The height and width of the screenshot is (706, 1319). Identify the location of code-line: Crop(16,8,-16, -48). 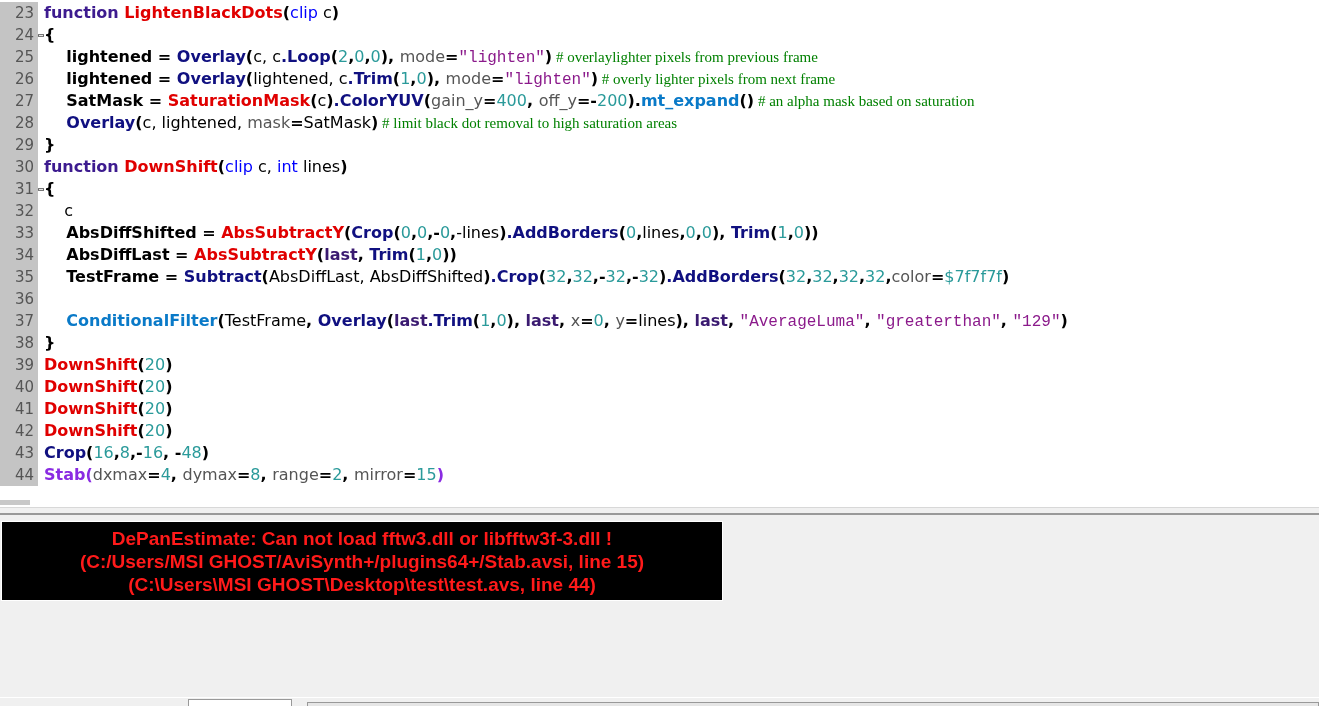
(127, 453).